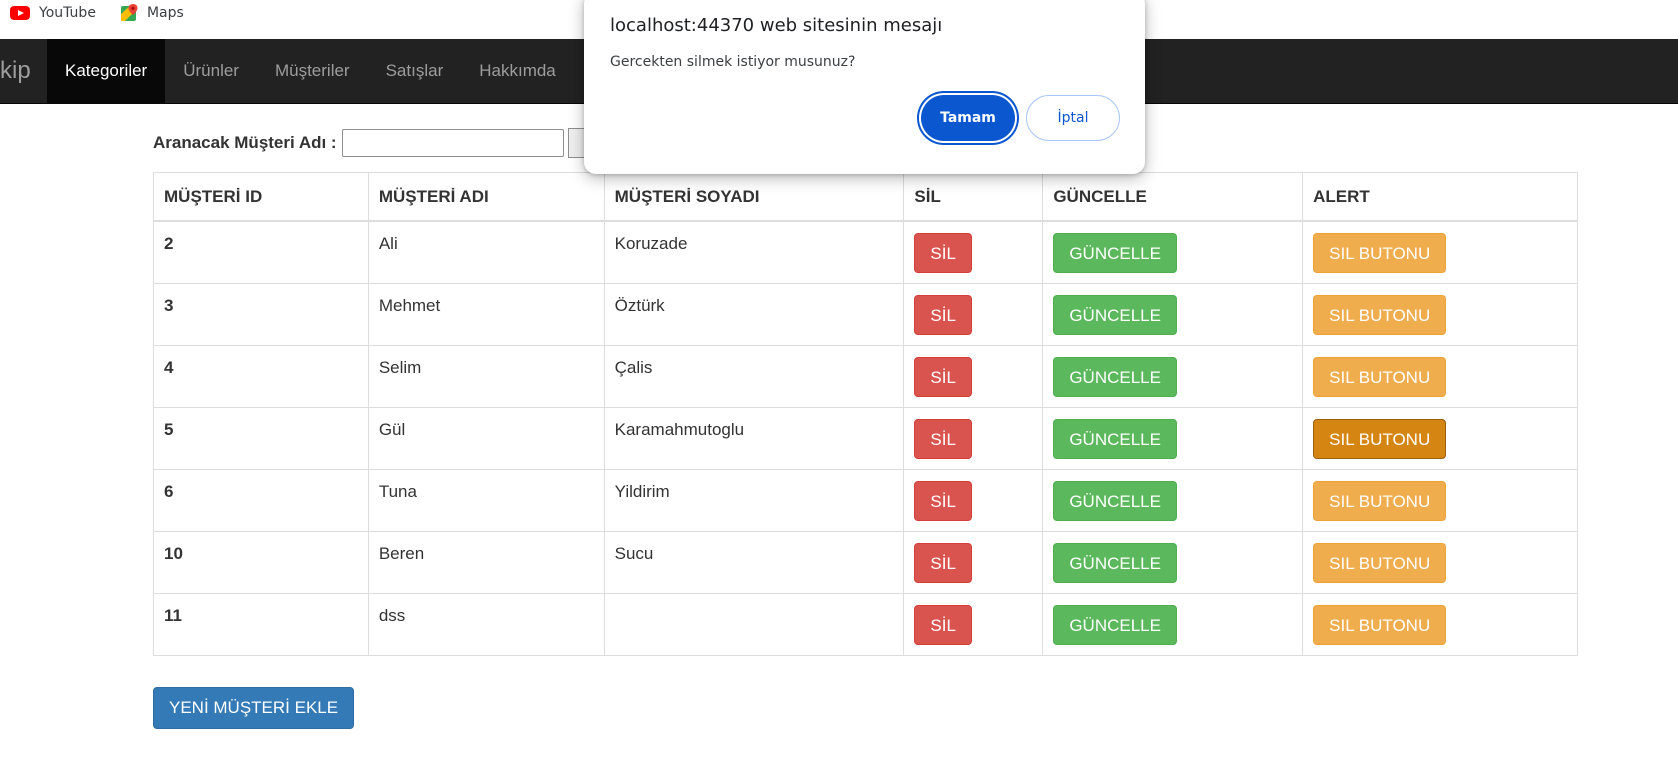 Image resolution: width=1678 pixels, height=757 pixels. Describe the element at coordinates (67, 13) in the screenshot. I see `bookmark-label: YouTube` at that location.